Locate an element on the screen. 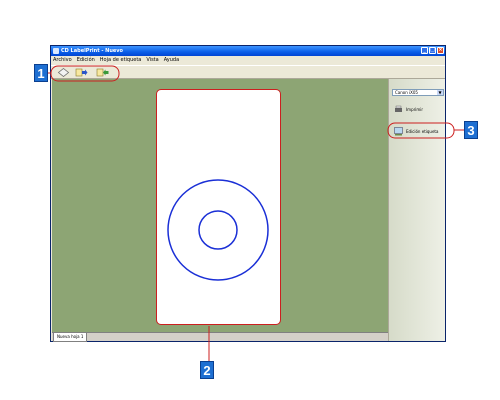 The image size is (500, 400). edit-label-button: Edición etiqueta is located at coordinates (419, 131).